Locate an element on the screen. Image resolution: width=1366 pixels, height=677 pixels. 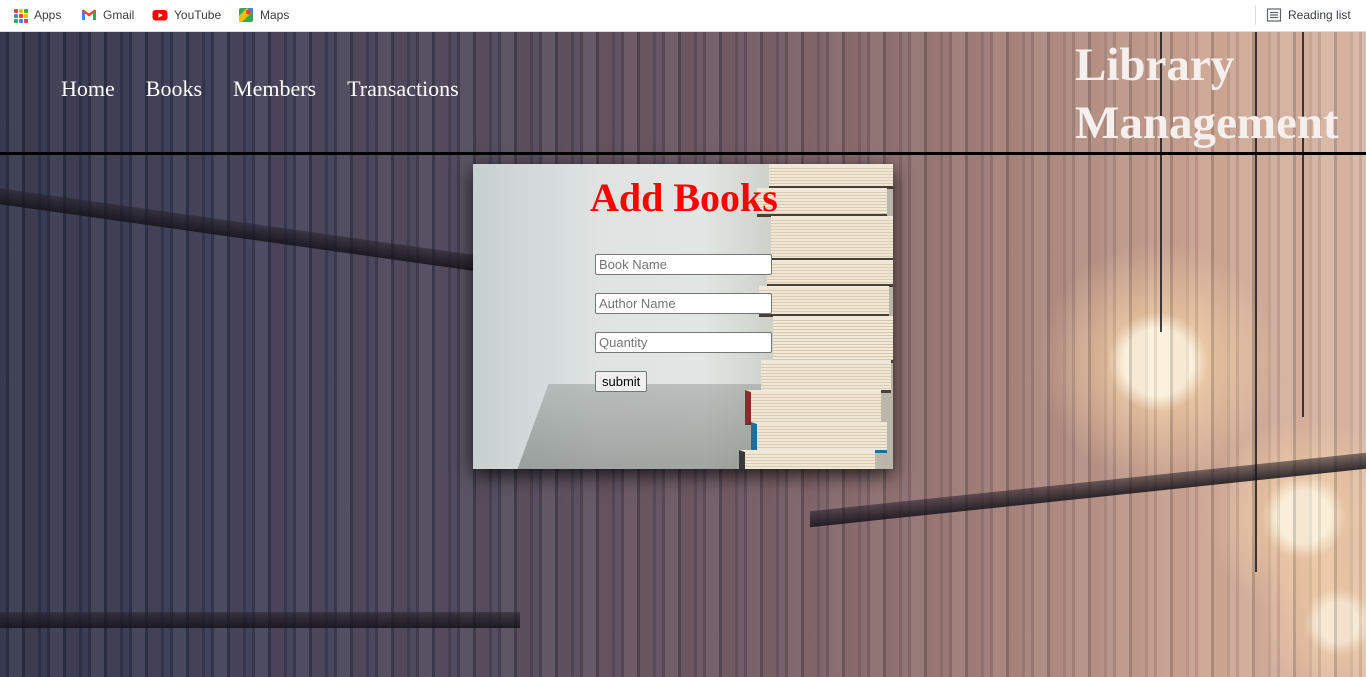
add-books-card: Add Books submit is located at coordinates (683, 316).